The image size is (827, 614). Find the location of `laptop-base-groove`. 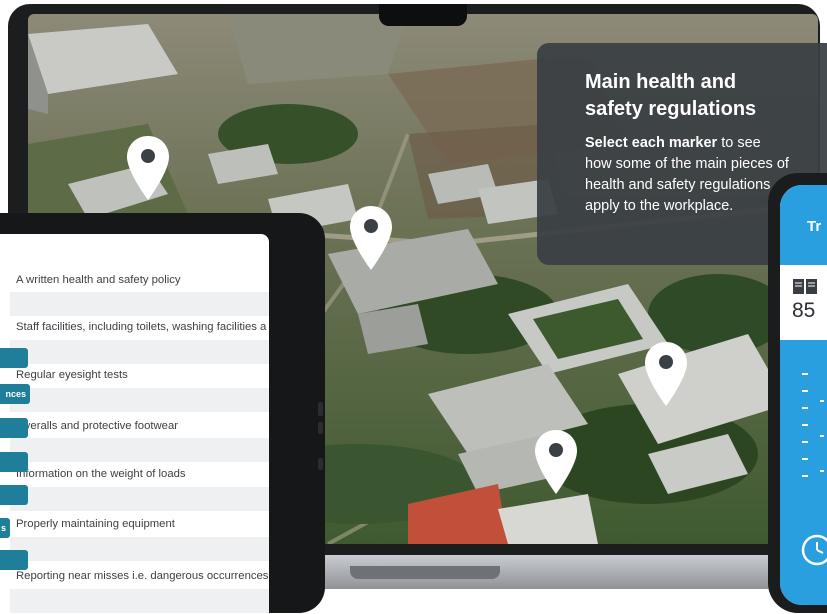

laptop-base-groove is located at coordinates (425, 572).